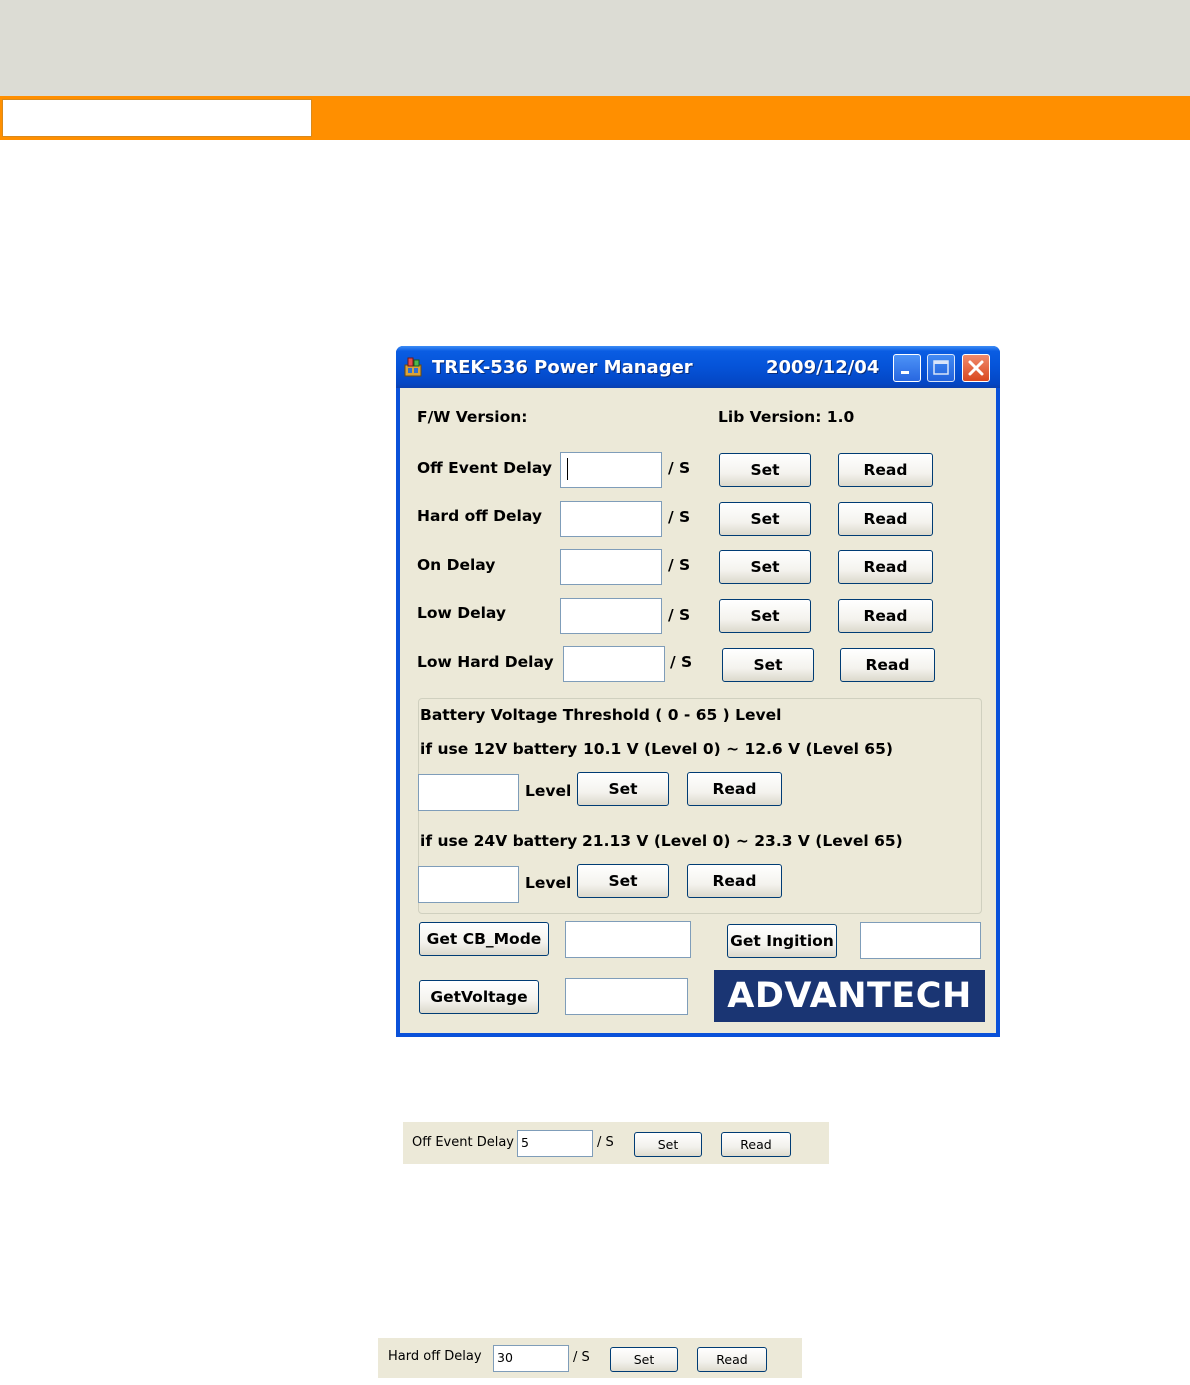 The width and height of the screenshot is (1190, 1385). I want to click on hard-off-delay-label: Hard off Delay, so click(479, 516).